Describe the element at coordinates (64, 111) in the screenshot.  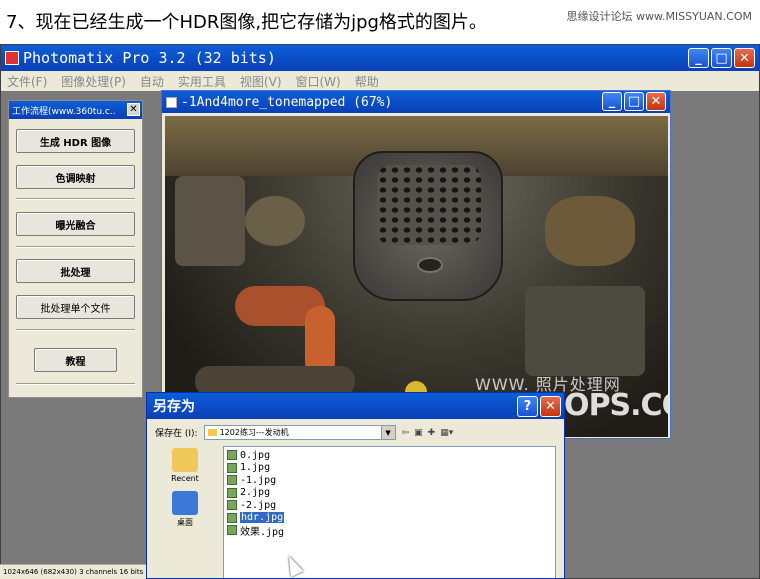
I see `workflow-title: 工作流程(www.360tu.c..` at that location.